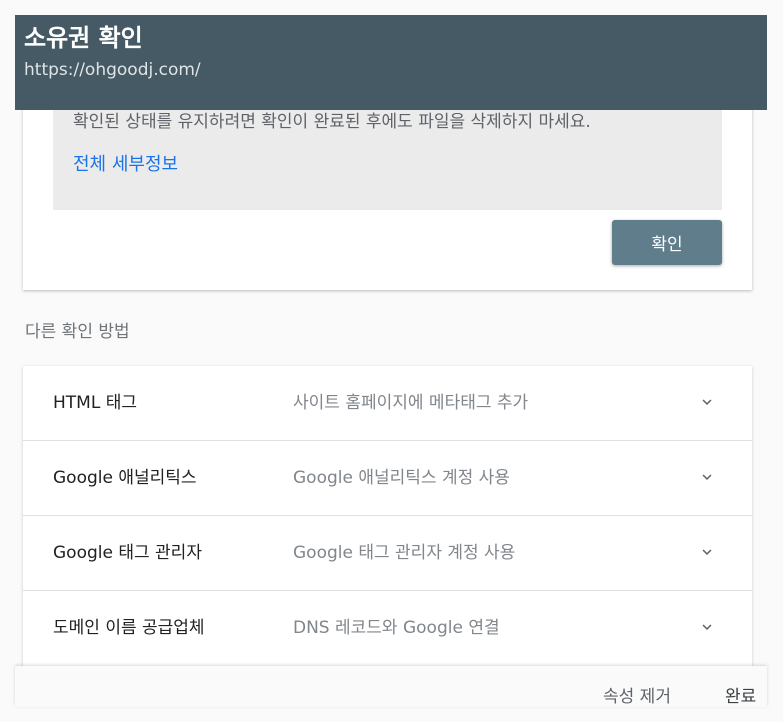  Describe the element at coordinates (127, 553) in the screenshot. I see `method-name: Google 태그 관리자` at that location.